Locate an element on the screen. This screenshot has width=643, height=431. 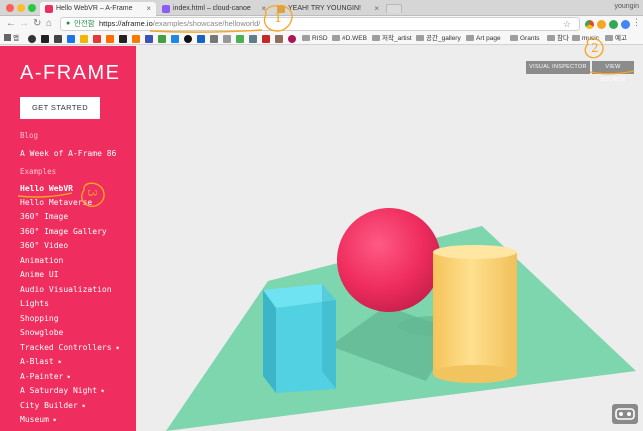
bookmark-folder: 예고 is located at coordinates (616, 39).